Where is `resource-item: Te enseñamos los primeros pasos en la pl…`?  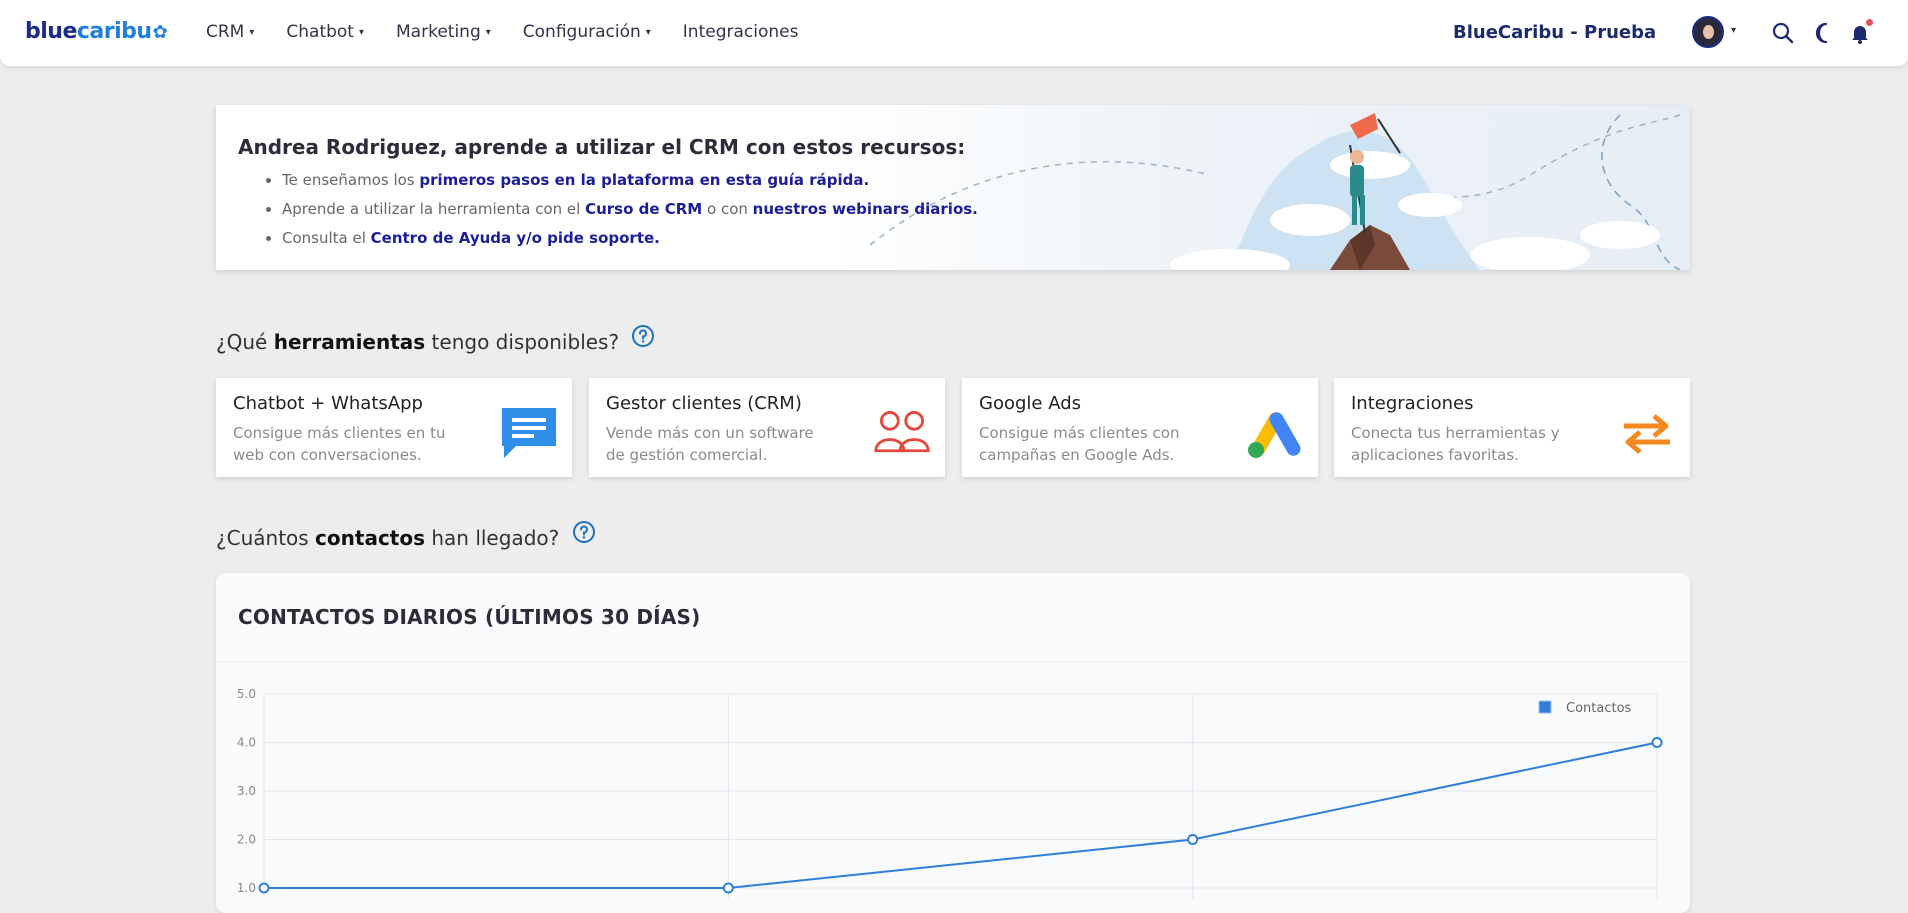 resource-item: Te enseñamos los primeros pasos en la pl… is located at coordinates (630, 180).